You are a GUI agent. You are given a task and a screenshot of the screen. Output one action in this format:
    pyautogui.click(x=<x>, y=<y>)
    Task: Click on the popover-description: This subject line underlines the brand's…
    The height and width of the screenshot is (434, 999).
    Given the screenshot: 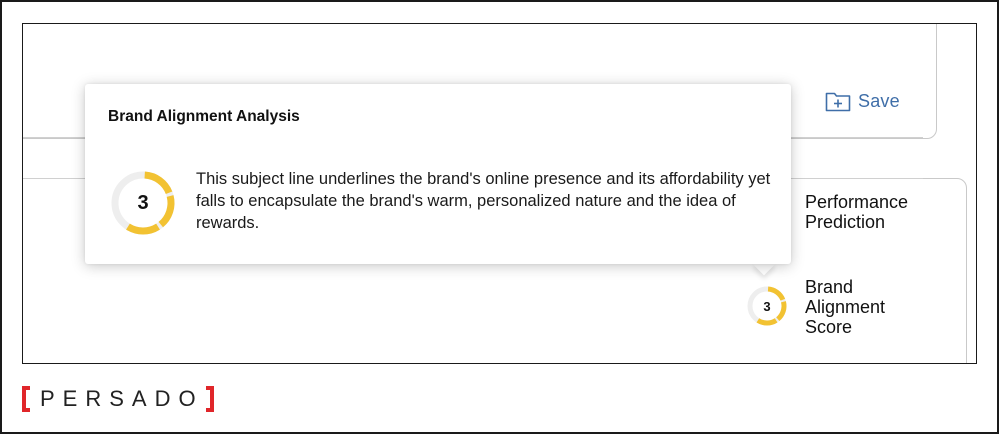 What is the action you would take?
    pyautogui.click(x=483, y=201)
    